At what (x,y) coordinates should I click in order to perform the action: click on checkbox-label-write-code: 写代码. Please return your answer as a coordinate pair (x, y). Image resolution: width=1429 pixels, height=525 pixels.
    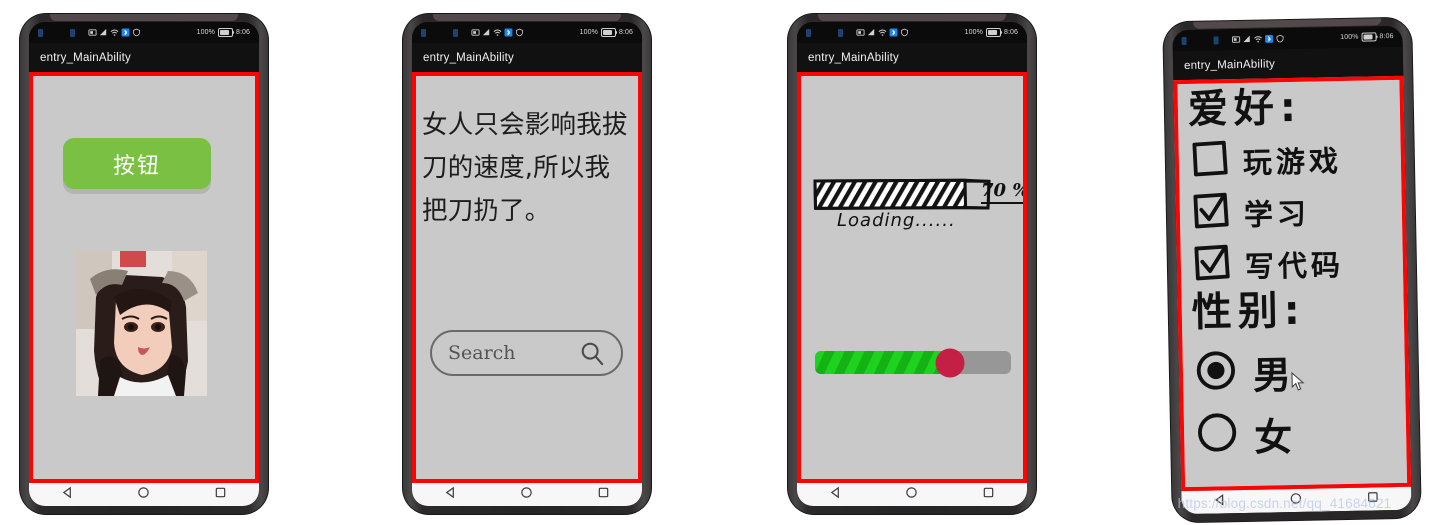
    Looking at the image, I should click on (1294, 265).